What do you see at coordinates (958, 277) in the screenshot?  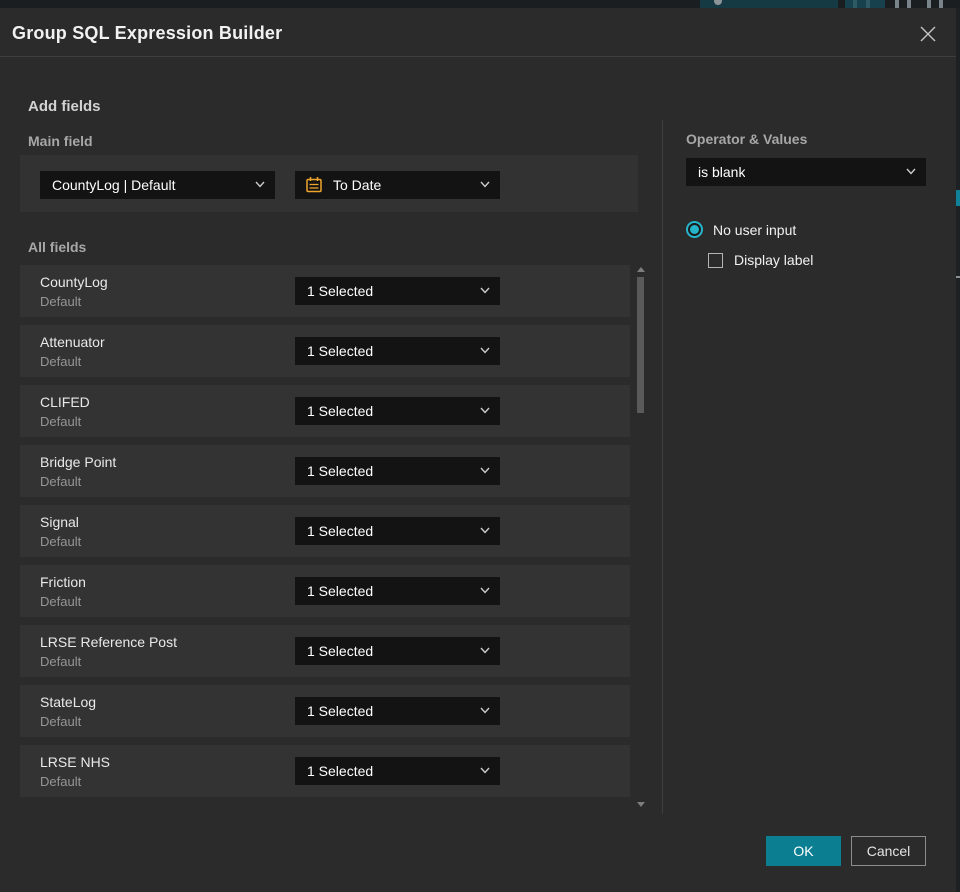 I see `backdrop-line-fragment` at bounding box center [958, 277].